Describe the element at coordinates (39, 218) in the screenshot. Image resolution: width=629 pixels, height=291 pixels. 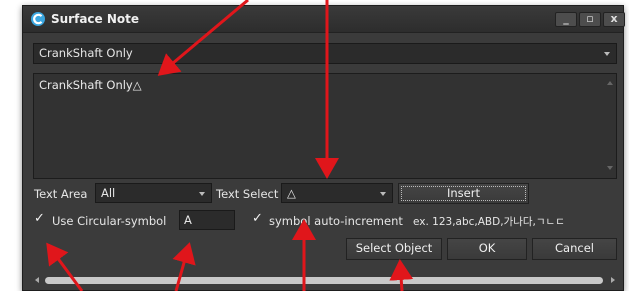
I see `use-circular-checkbox: ✓` at that location.